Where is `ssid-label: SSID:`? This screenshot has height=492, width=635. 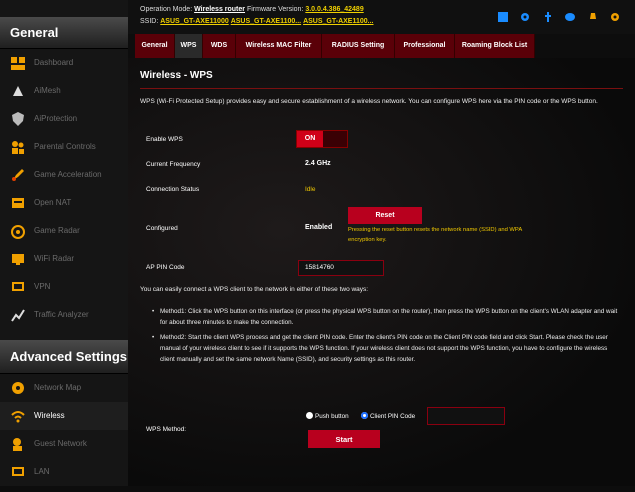 ssid-label: SSID: is located at coordinates (149, 21).